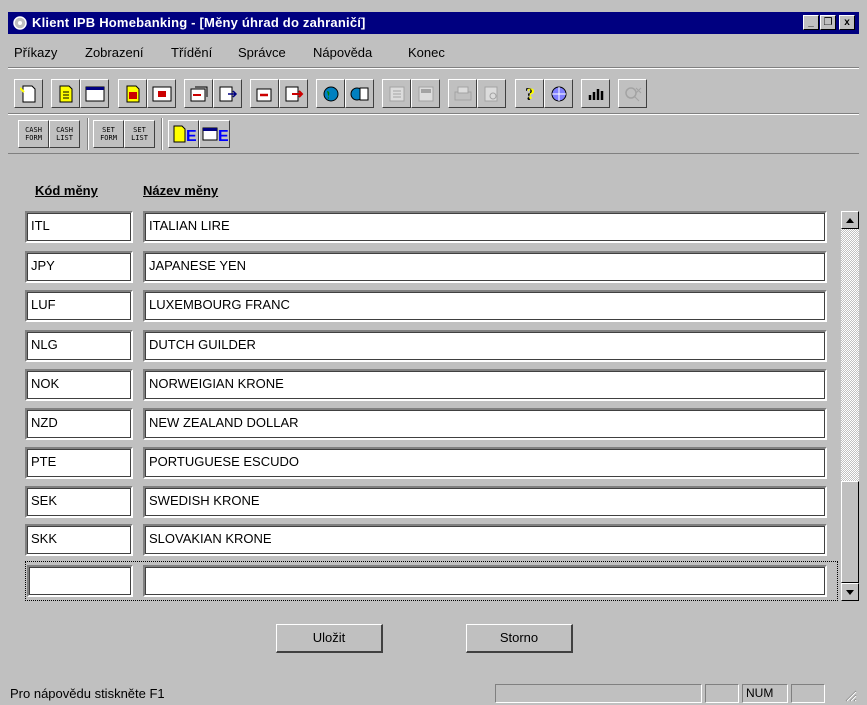 Image resolution: width=867 pixels, height=705 pixels. What do you see at coordinates (598, 693) in the screenshot?
I see `status-pane-main` at bounding box center [598, 693].